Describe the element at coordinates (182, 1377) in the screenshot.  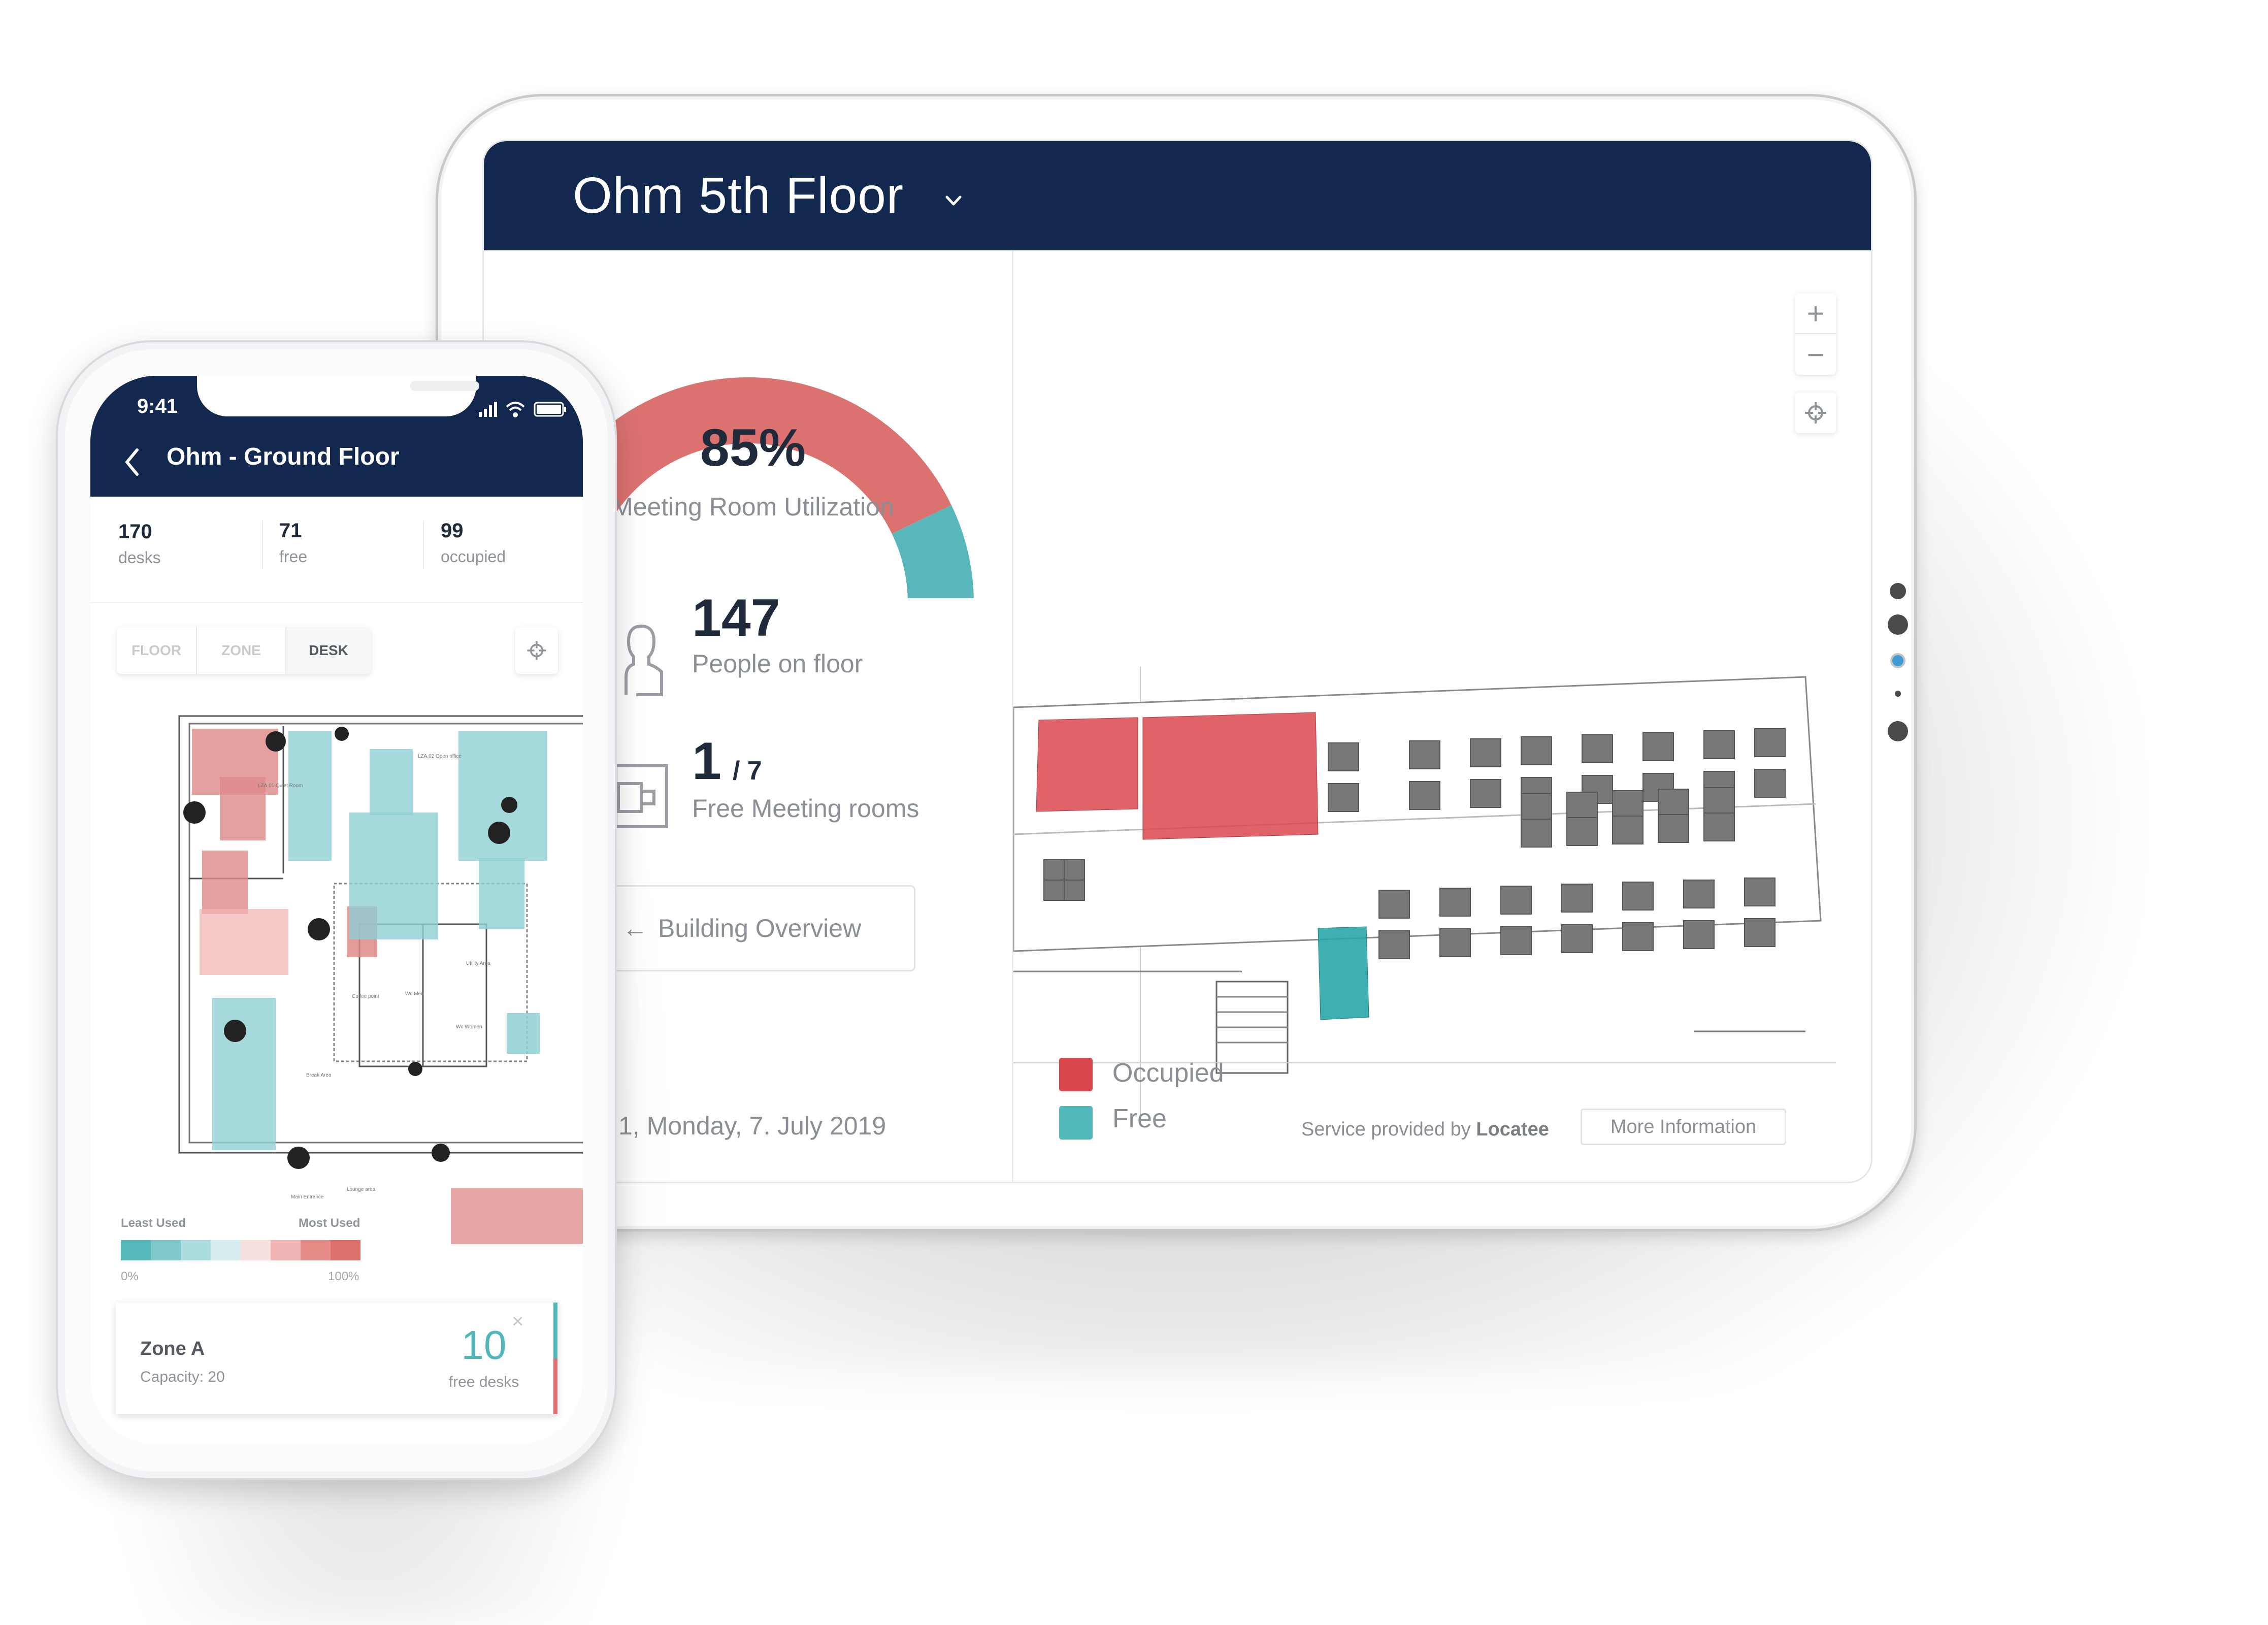
I see `zone-capacity: Capacity: 20` at that location.